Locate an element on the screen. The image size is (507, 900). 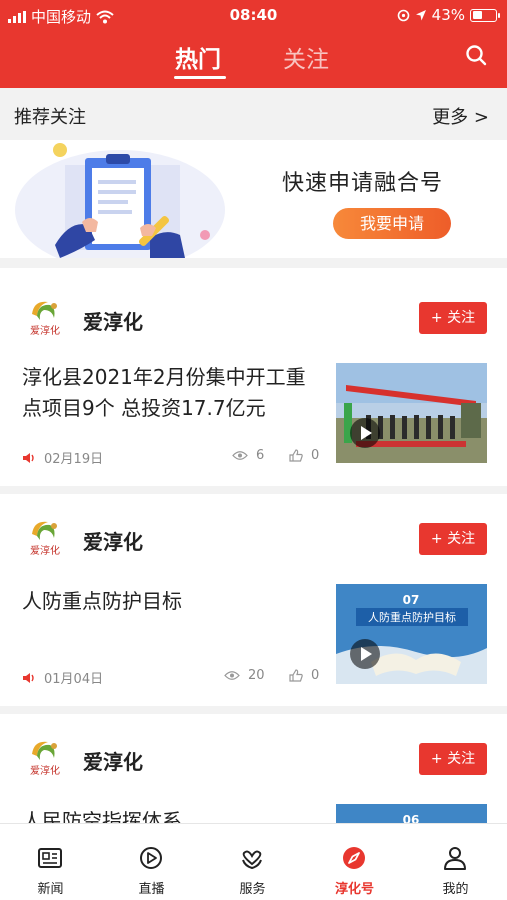
nav-news: 新闻 is located at coordinates (50, 862).